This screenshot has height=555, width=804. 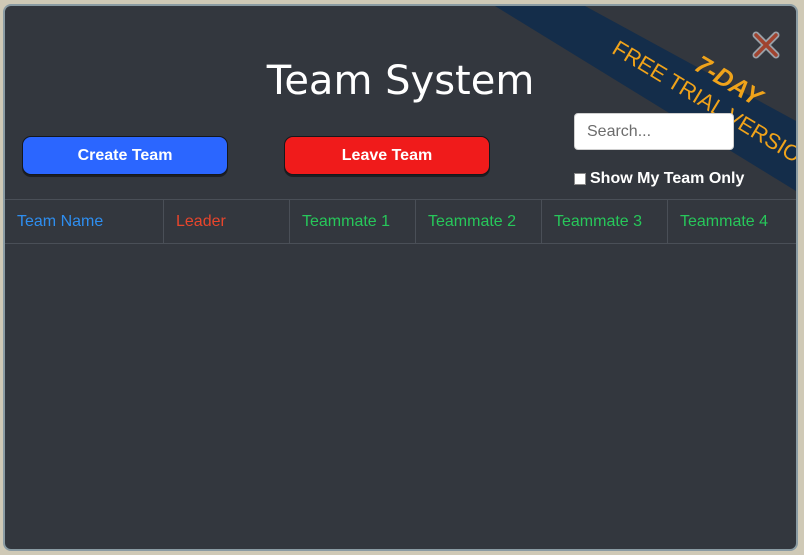 I want to click on page-title: Team System, so click(x=400, y=81).